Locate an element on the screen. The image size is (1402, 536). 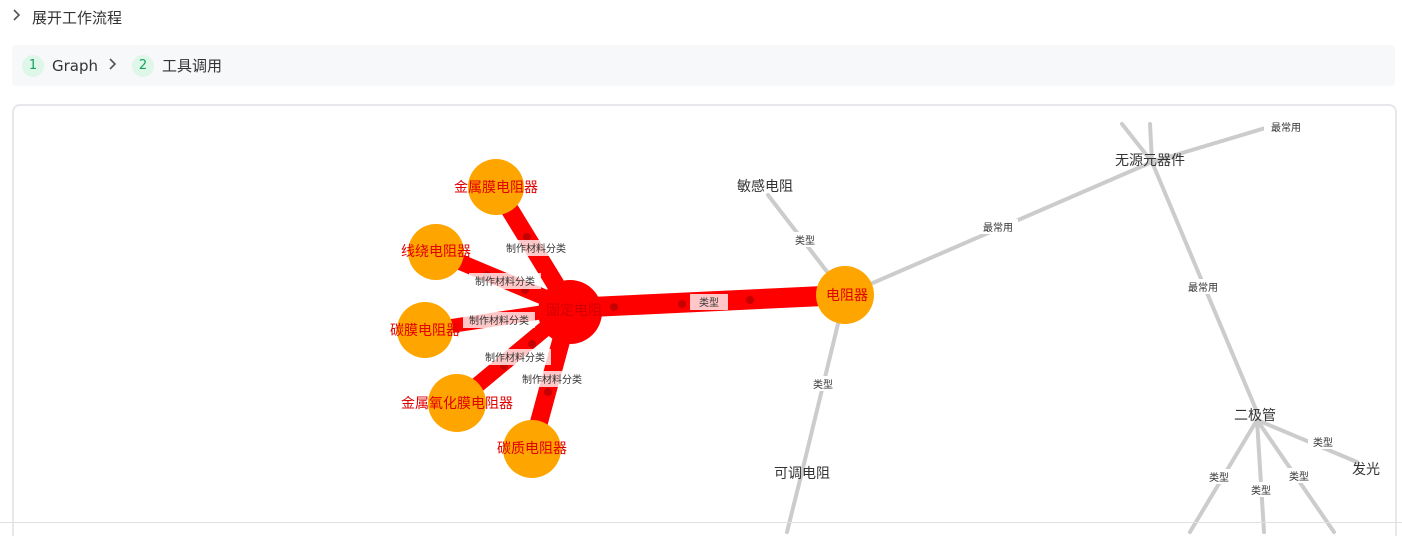
step-graph: 1 Graph is located at coordinates (60, 65).